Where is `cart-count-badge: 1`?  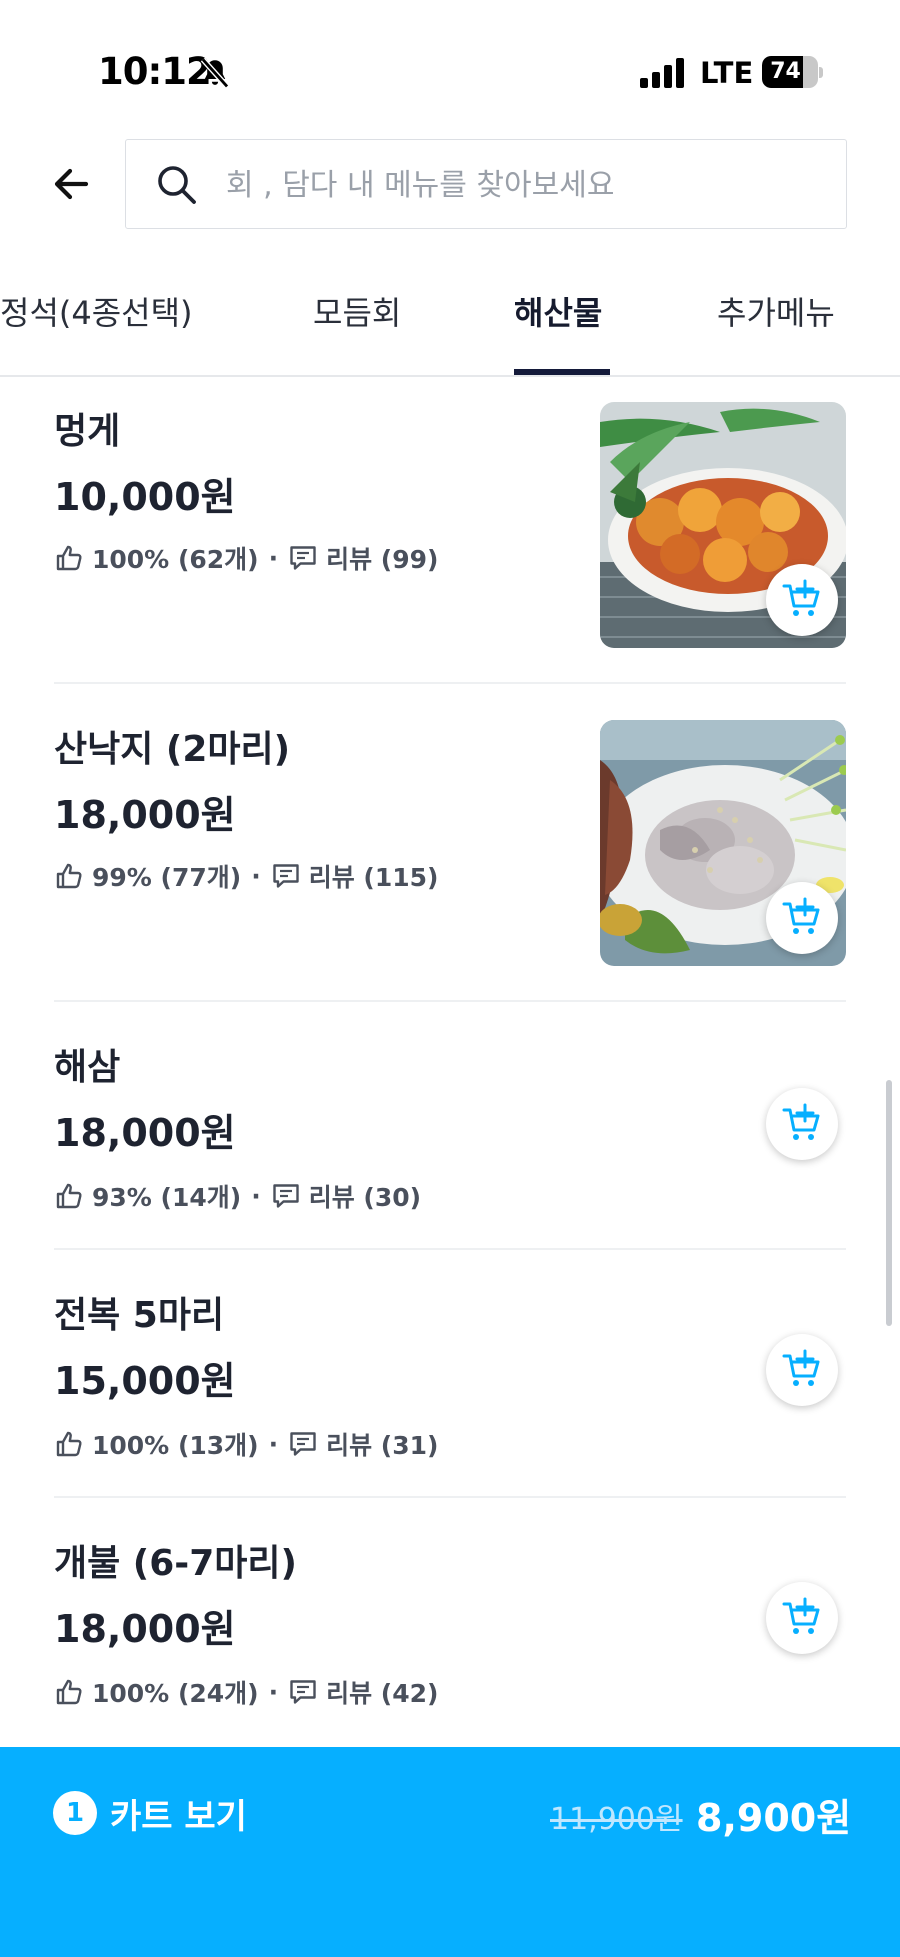 cart-count-badge: 1 is located at coordinates (75, 1813).